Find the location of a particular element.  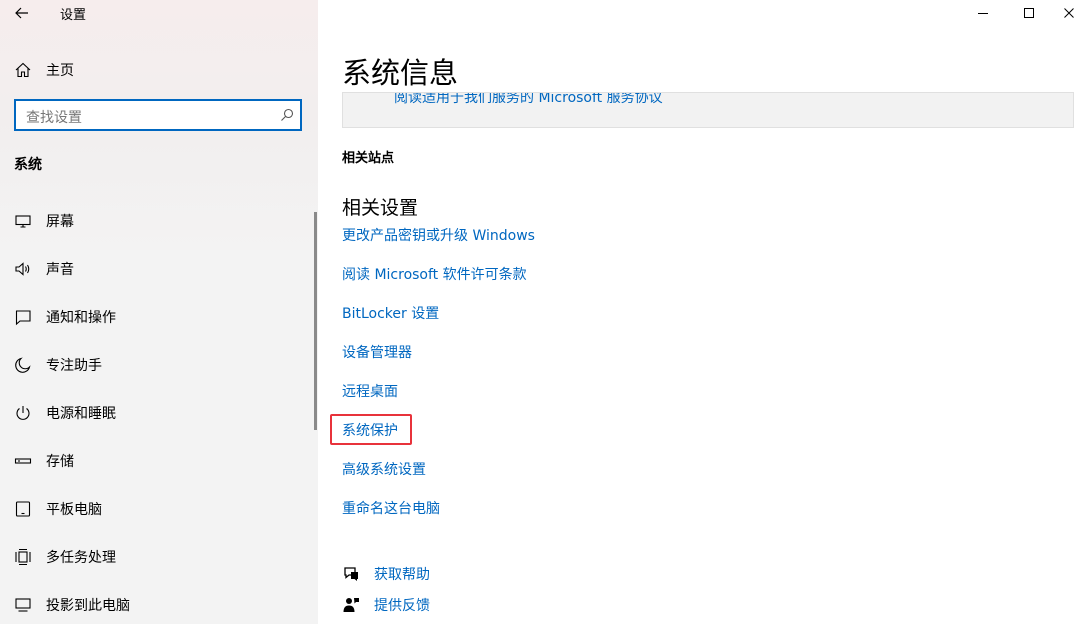

sidebar-item-label: 屏幕 is located at coordinates (60, 222).